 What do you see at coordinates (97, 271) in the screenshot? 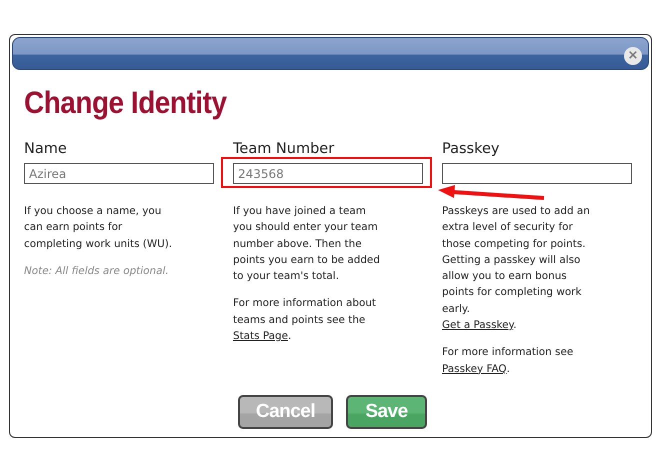
I see `note-text: Note: All fields are optional.` at bounding box center [97, 271].